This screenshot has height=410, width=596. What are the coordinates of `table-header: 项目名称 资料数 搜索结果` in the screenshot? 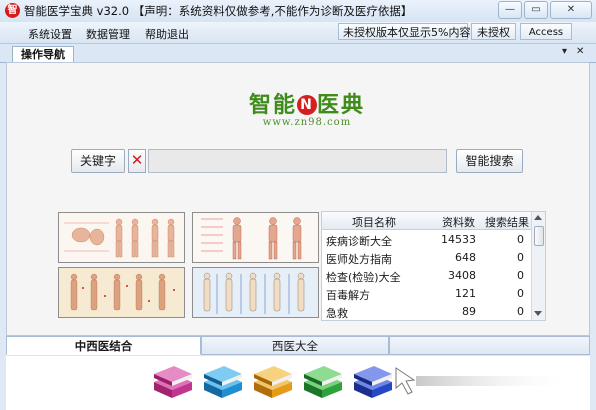 It's located at (427, 221).